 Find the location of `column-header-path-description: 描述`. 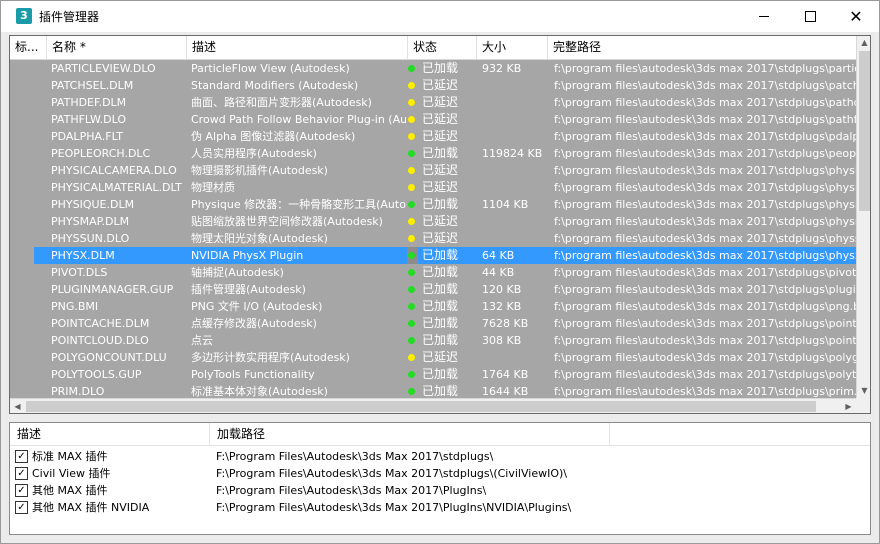

column-header-path-description: 描述 is located at coordinates (110, 434).